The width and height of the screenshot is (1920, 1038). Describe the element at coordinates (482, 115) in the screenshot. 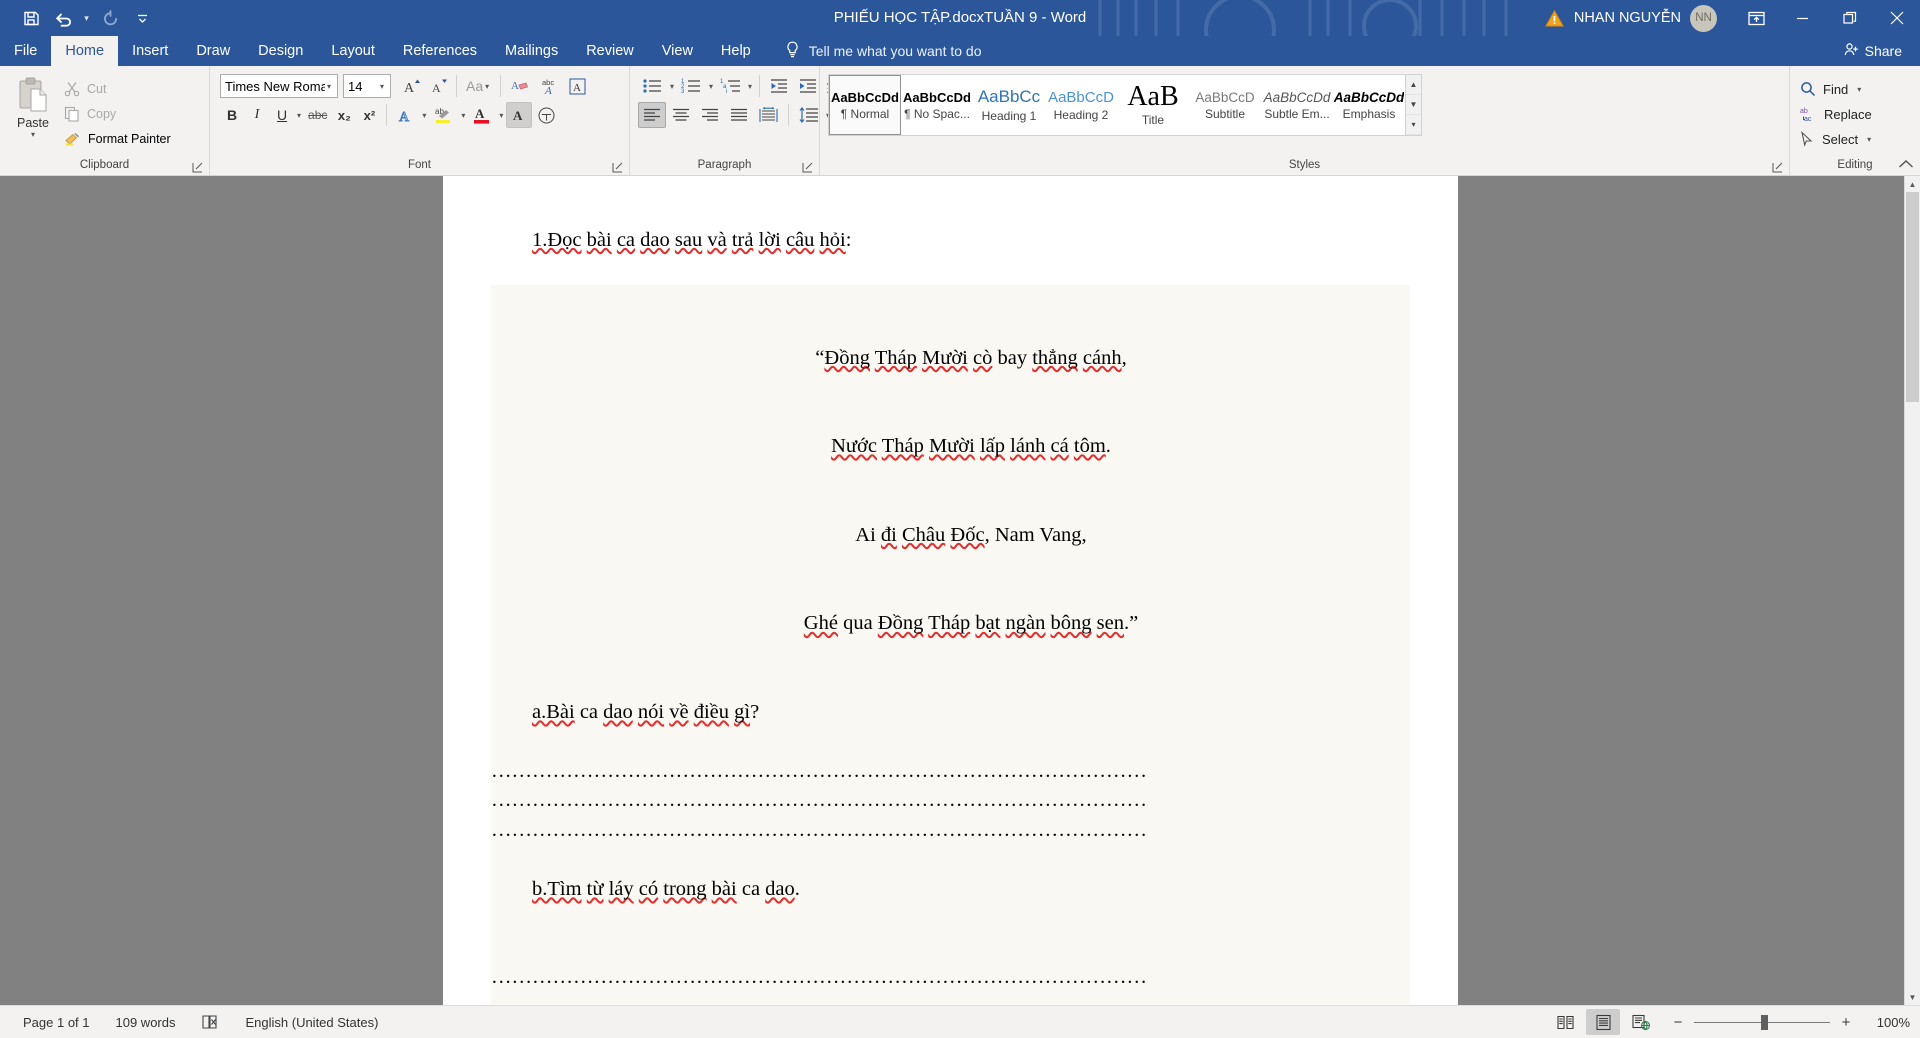

I see `font-color-button: A` at that location.